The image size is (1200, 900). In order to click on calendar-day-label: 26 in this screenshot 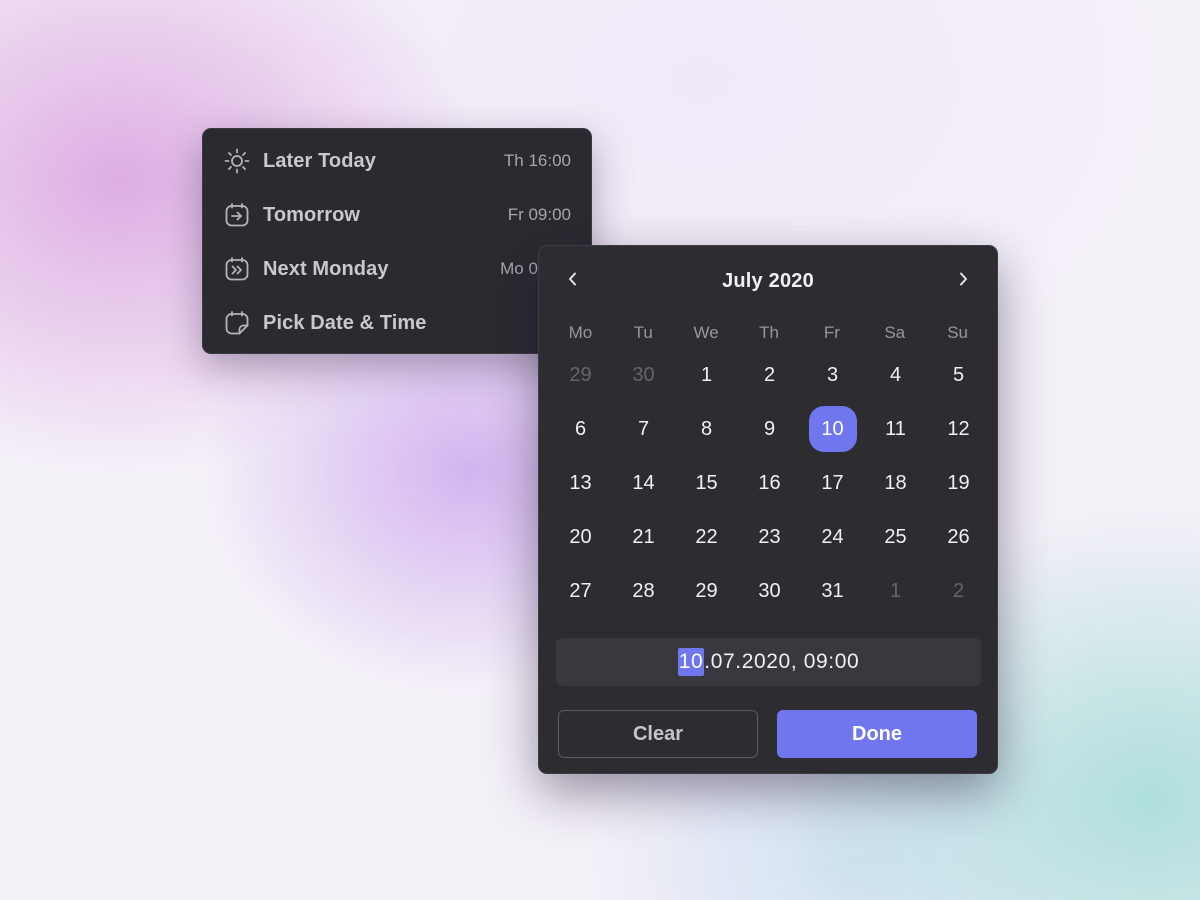, I will do `click(958, 536)`.